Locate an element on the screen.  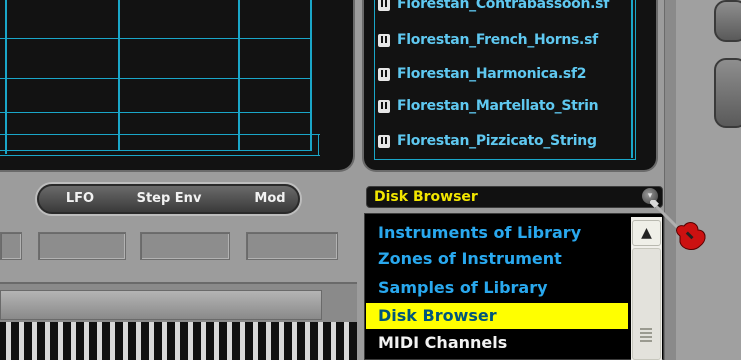
option-zones-of-instrument: Zones of Instrument is located at coordinates (497, 259).